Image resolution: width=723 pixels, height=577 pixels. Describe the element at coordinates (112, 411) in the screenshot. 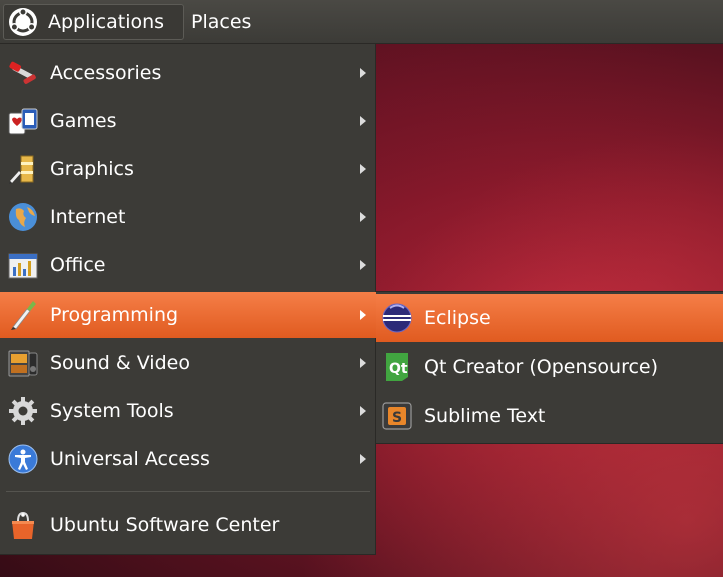

I see `menu-item-label: System Tools` at that location.